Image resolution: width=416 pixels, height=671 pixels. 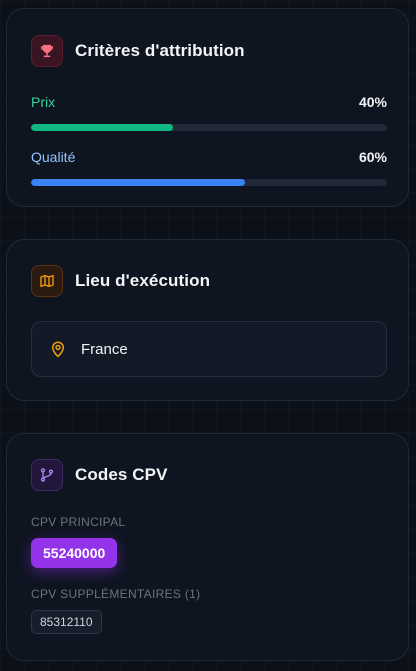 I want to click on cpv-supplementary-chip: 85312110, so click(x=66, y=622).